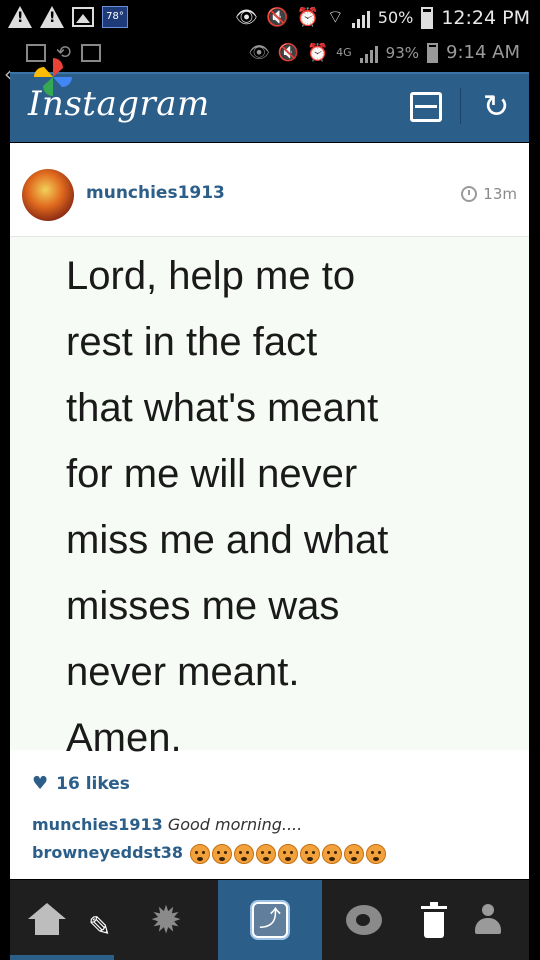  Describe the element at coordinates (364, 920) in the screenshot. I see `activity-icon` at that location.